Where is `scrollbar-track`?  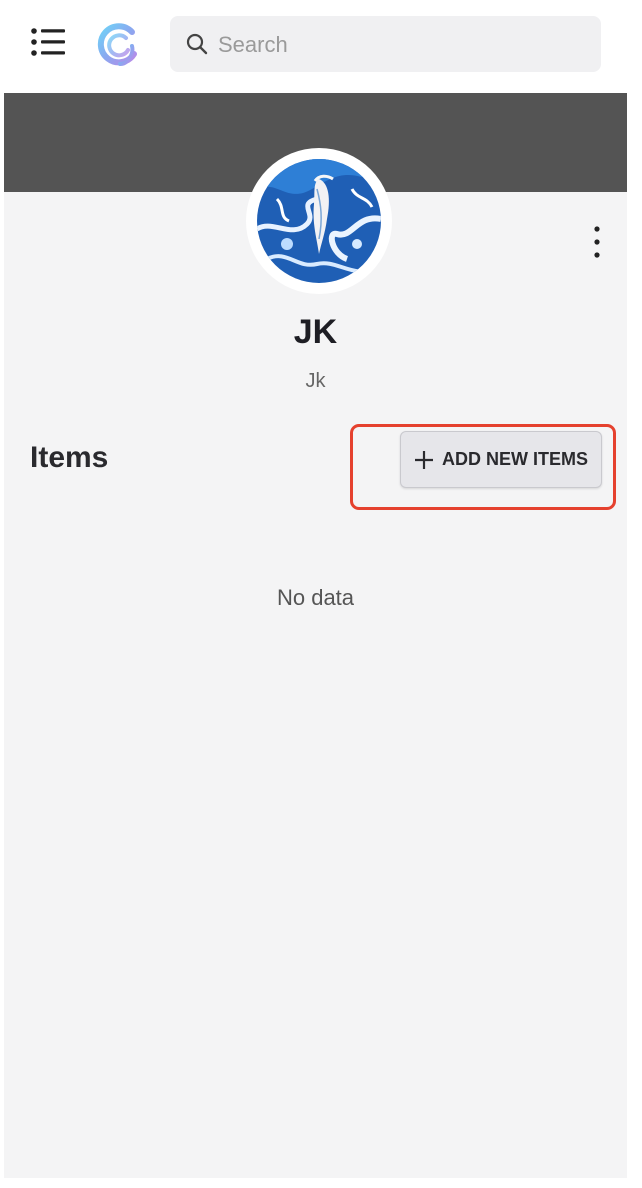
scrollbar-track is located at coordinates (634, 640).